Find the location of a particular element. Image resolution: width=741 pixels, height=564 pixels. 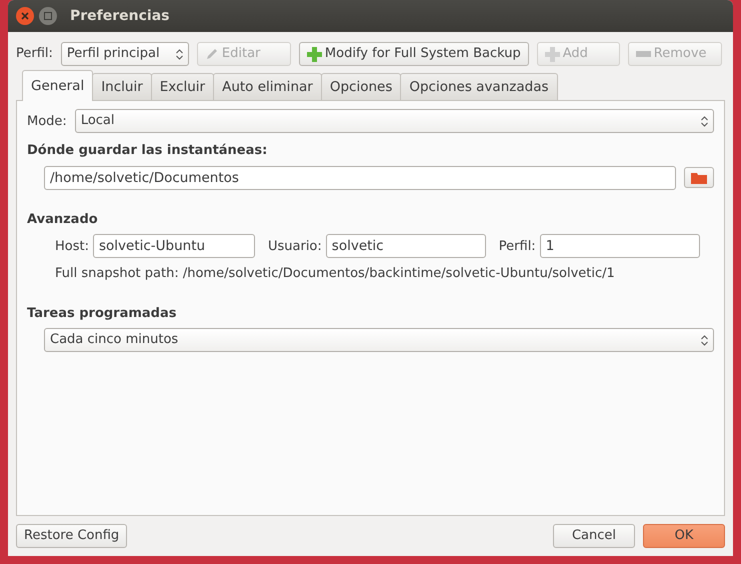

maximize-button is located at coordinates (48, 16).